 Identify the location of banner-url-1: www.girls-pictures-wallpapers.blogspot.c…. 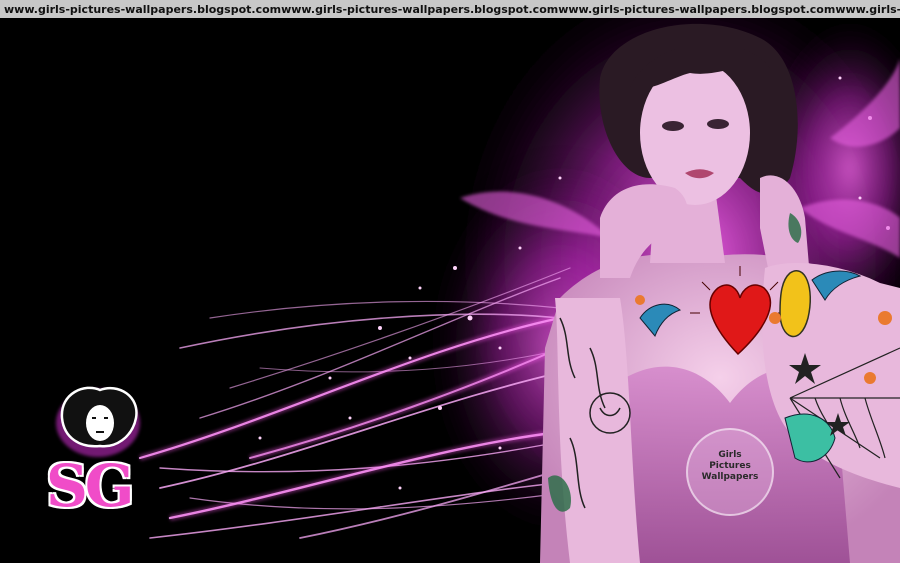
(143, 9).